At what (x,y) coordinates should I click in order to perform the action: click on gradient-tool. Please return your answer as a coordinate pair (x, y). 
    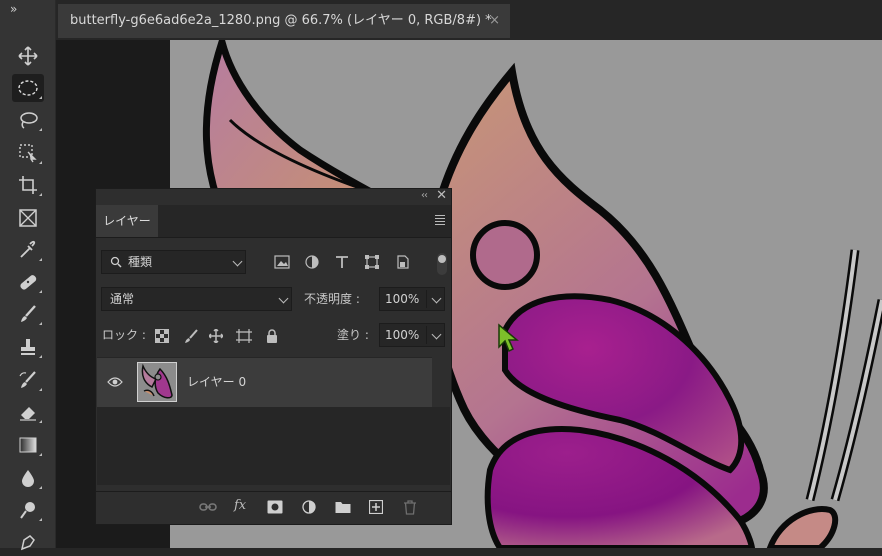
    Looking at the image, I should click on (28, 445).